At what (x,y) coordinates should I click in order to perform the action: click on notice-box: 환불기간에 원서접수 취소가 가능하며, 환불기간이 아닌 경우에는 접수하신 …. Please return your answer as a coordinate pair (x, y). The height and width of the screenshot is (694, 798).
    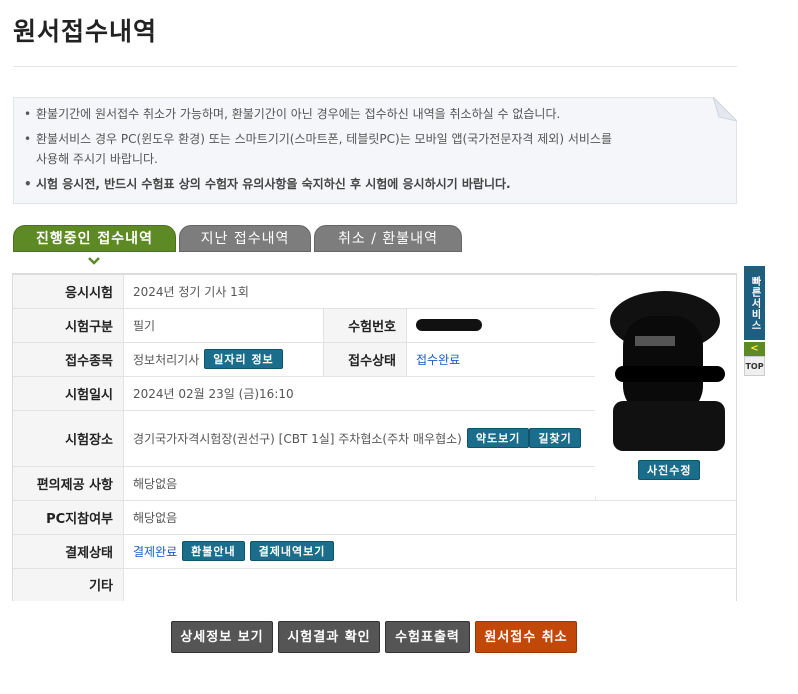
    Looking at the image, I should click on (375, 150).